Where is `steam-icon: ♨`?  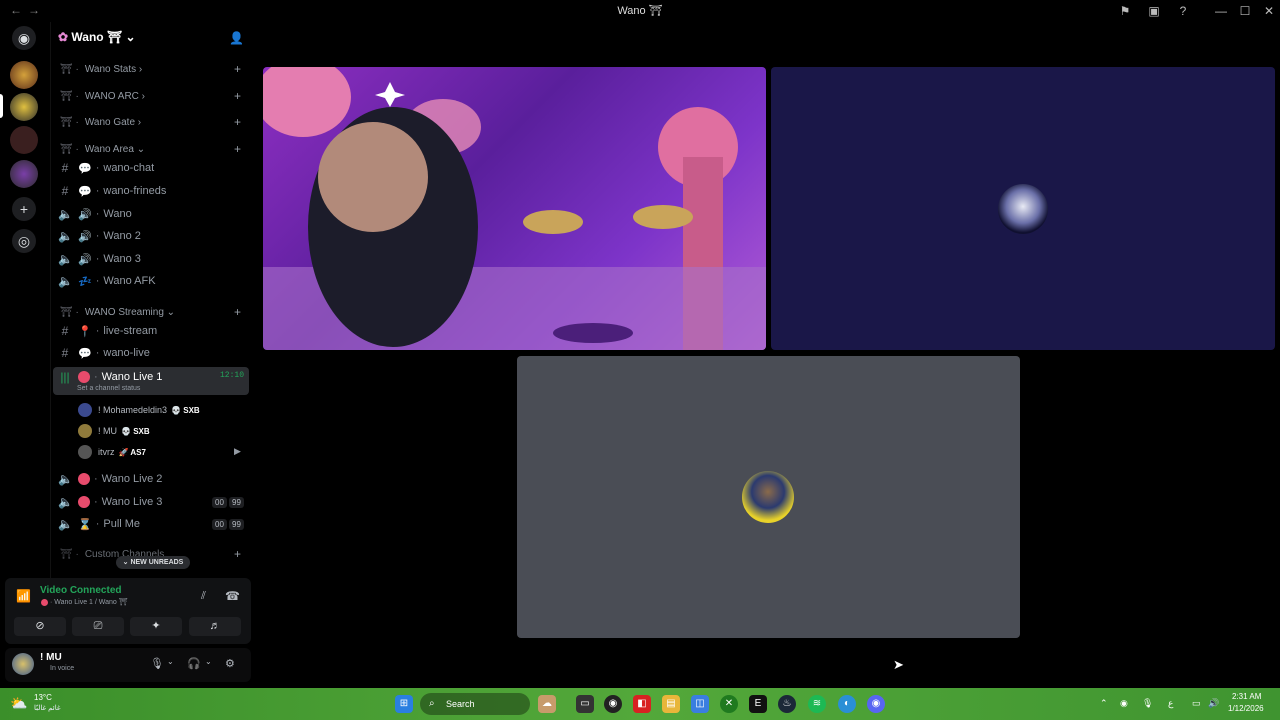 steam-icon: ♨ is located at coordinates (787, 704).